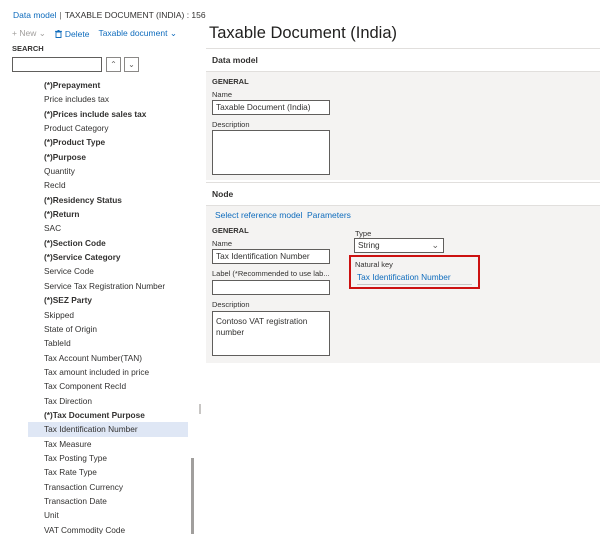  What do you see at coordinates (108, 171) in the screenshot?
I see `tree-item: Quantity` at bounding box center [108, 171].